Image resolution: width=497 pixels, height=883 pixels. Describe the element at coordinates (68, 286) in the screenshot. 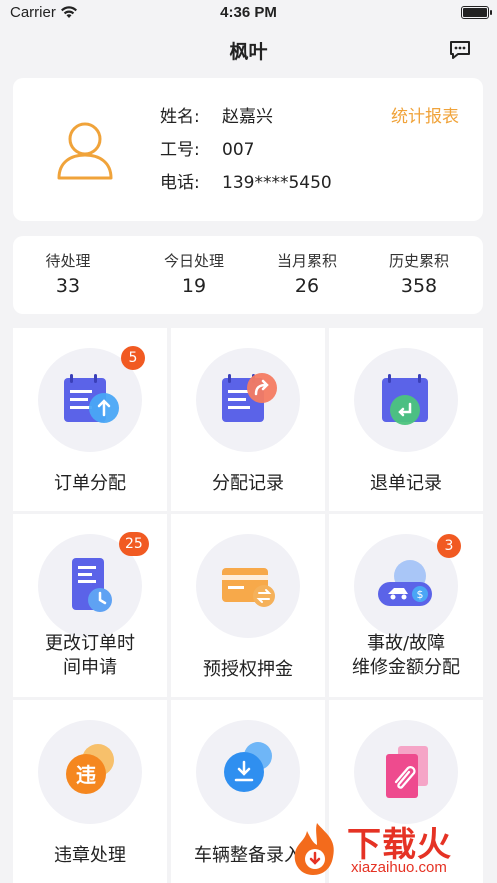

I see `stat-value: 33` at that location.